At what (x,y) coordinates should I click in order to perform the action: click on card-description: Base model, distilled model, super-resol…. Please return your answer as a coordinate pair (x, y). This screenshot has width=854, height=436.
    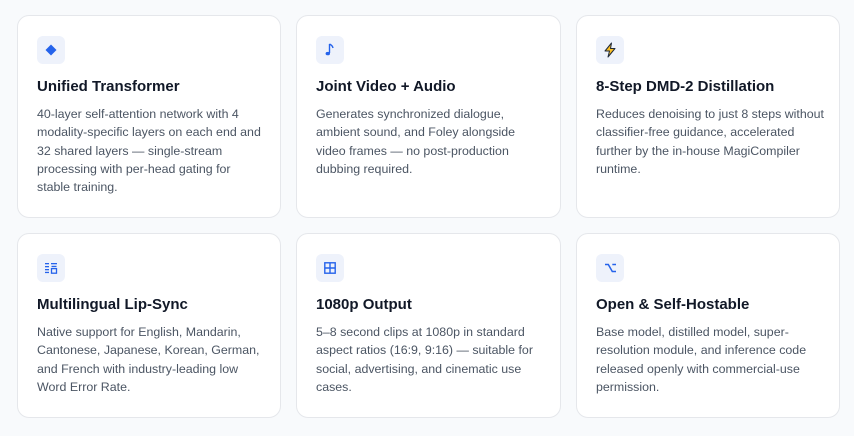
    Looking at the image, I should click on (701, 359).